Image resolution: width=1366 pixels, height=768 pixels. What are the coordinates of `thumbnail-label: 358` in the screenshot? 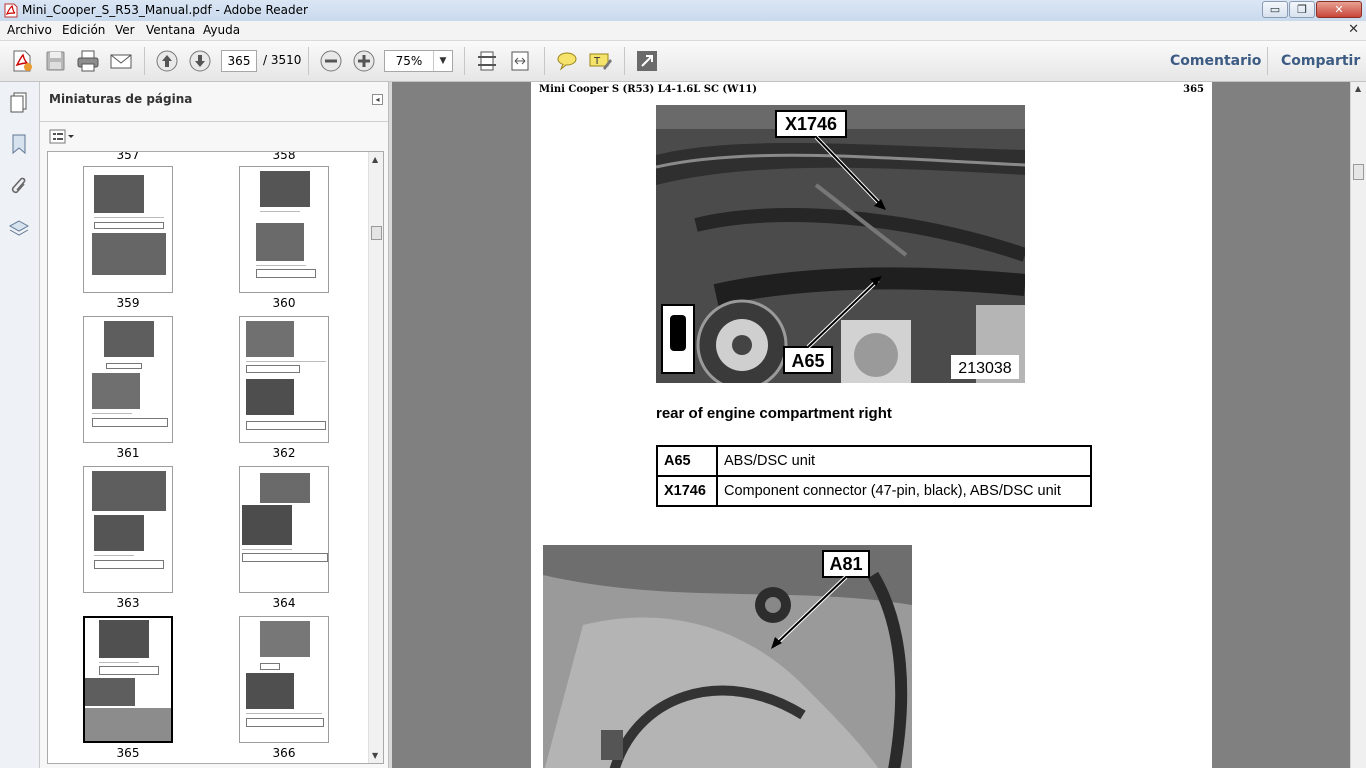 It's located at (284, 156).